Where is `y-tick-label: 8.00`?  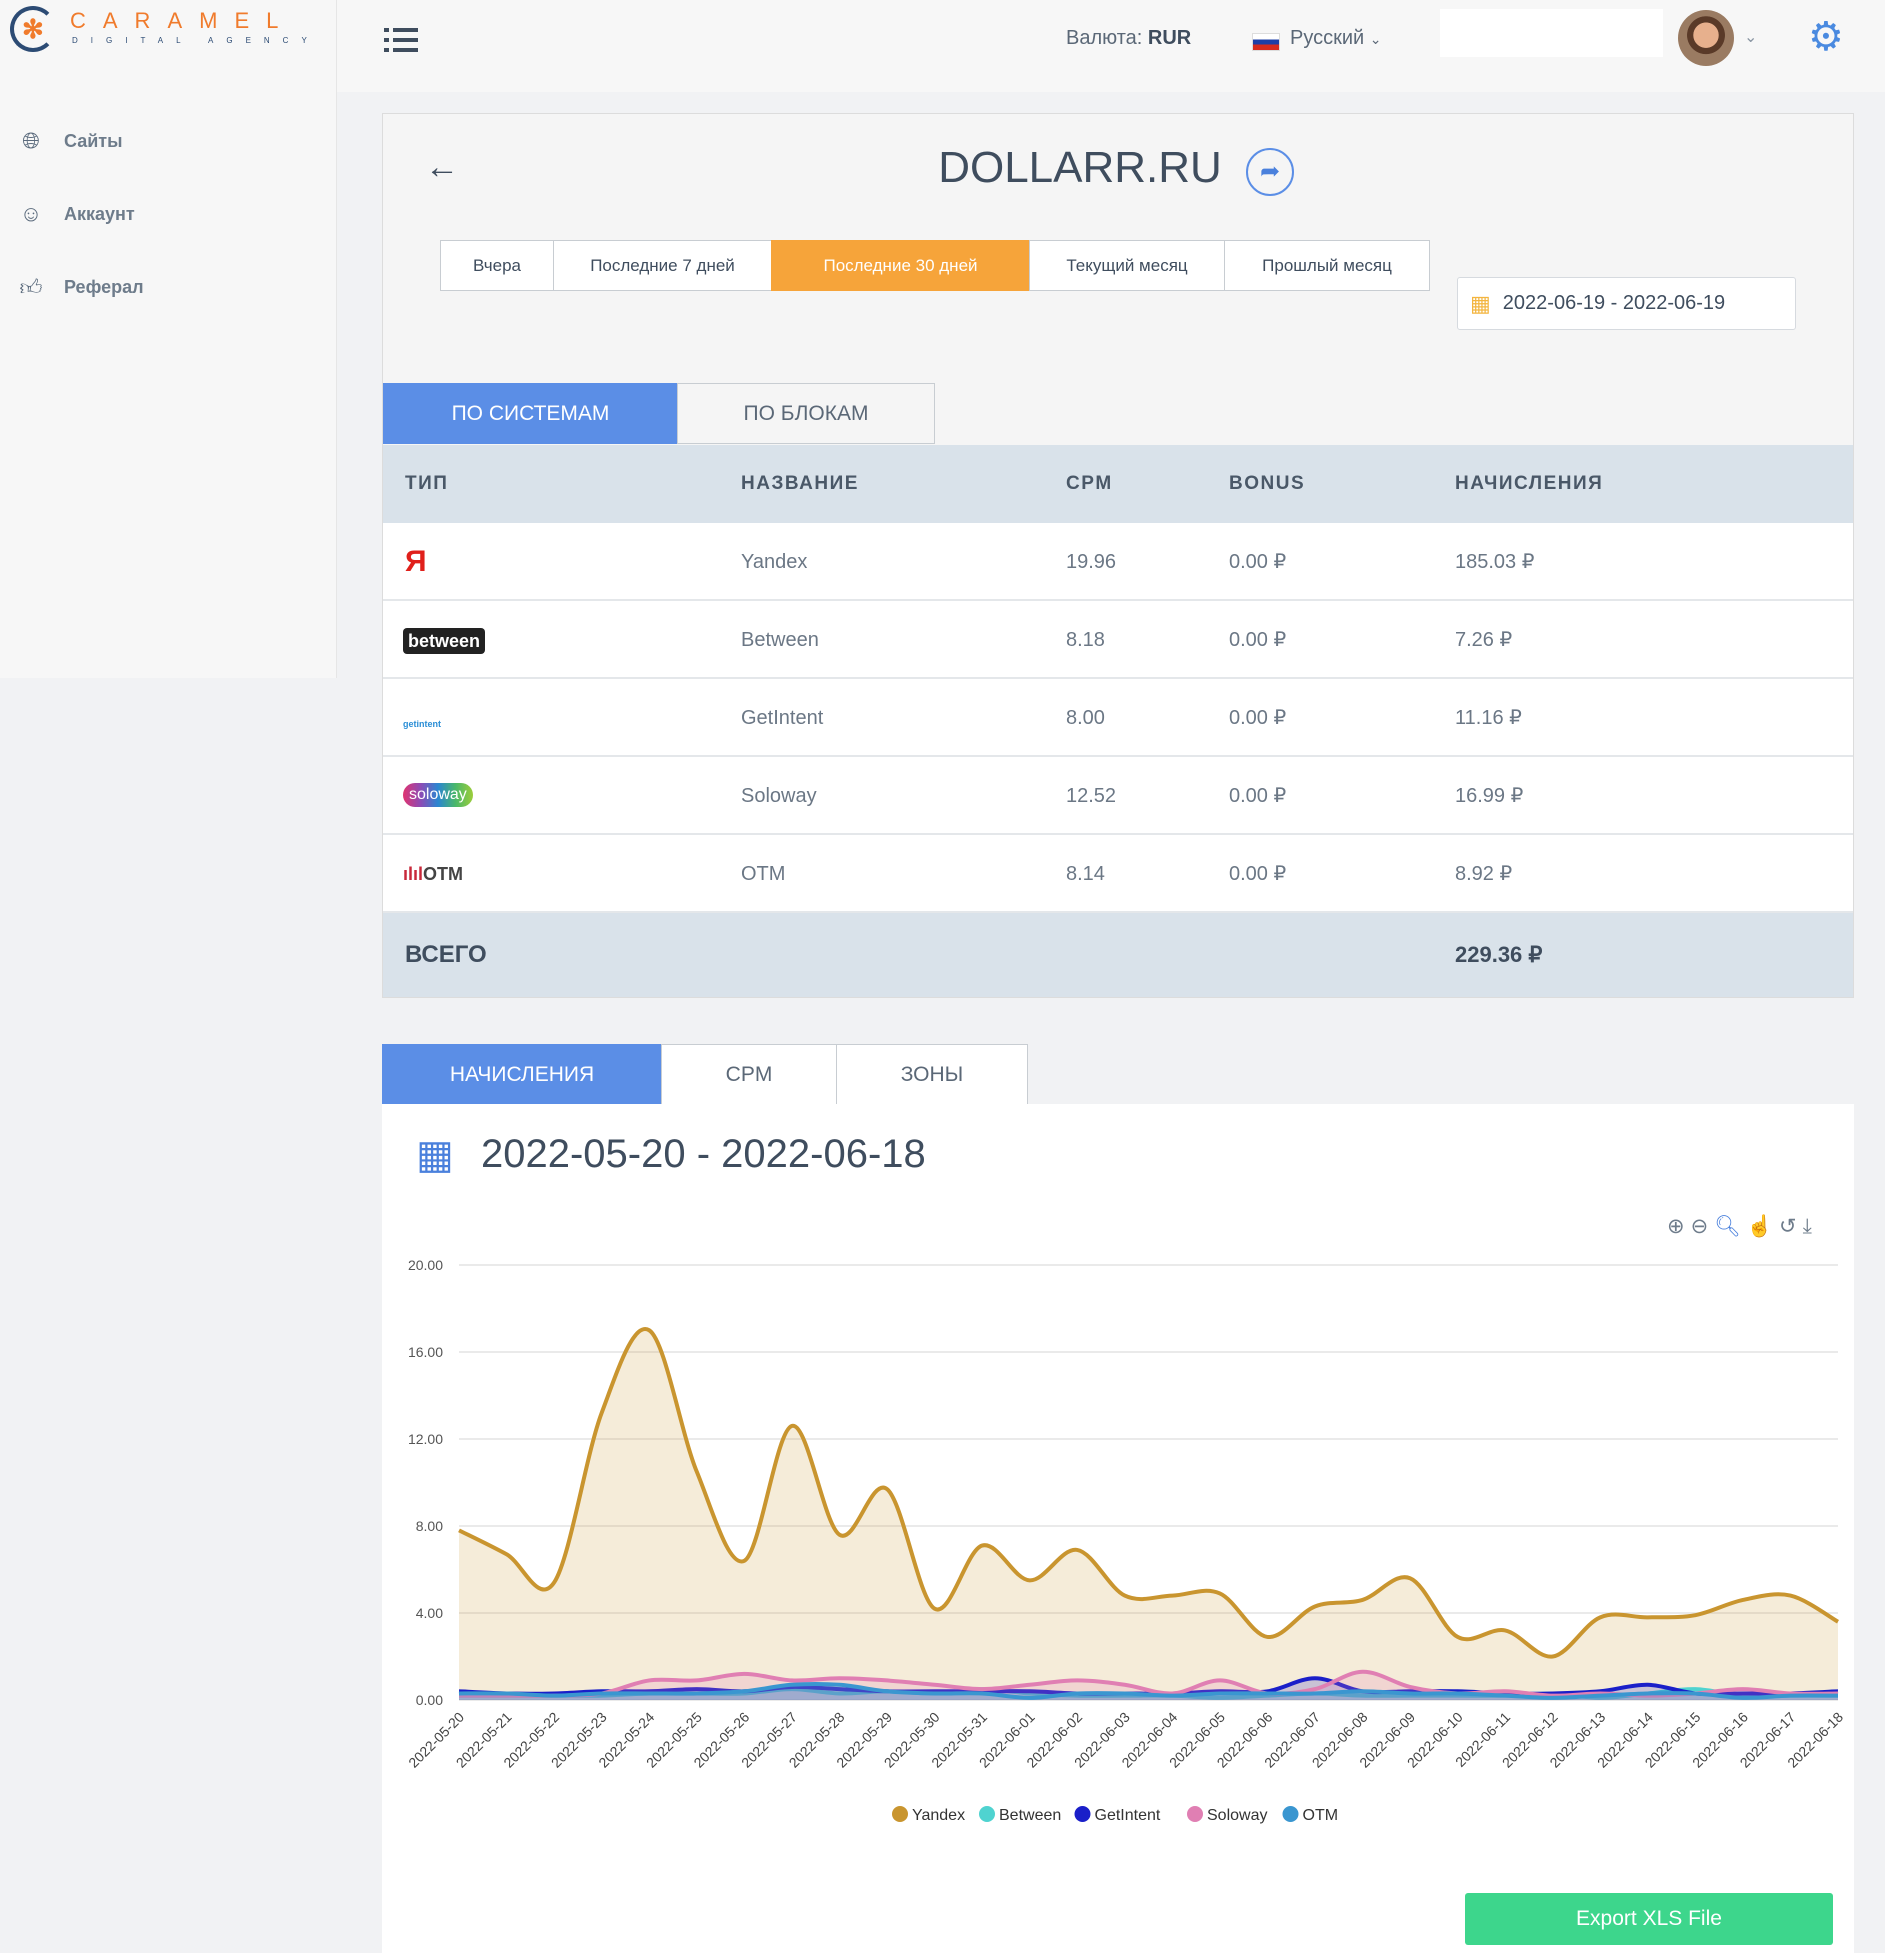
y-tick-label: 8.00 is located at coordinates (429, 1526).